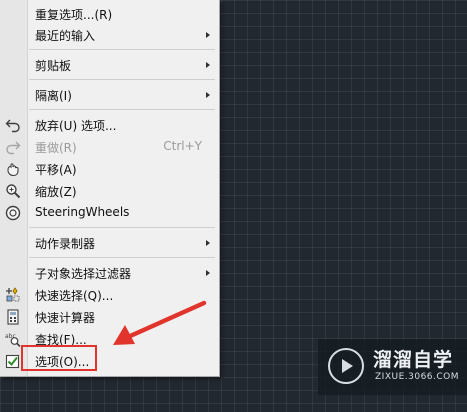 The image size is (467, 412). I want to click on watermark-url: ZIXUE.3066.COM, so click(417, 377).